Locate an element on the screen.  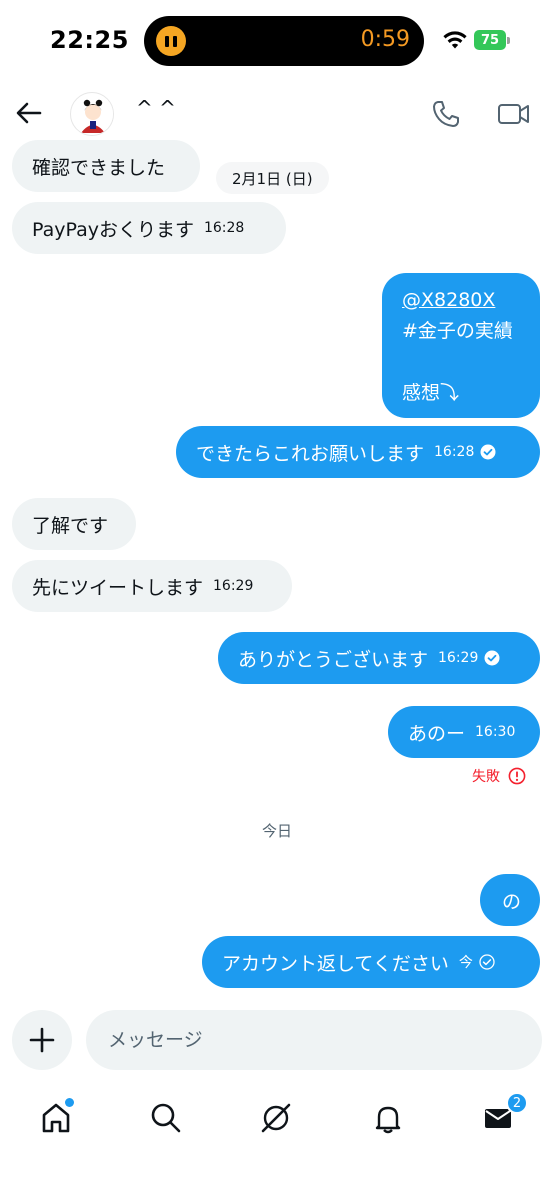
send-failed-status: 失敗 is located at coordinates (499, 776).